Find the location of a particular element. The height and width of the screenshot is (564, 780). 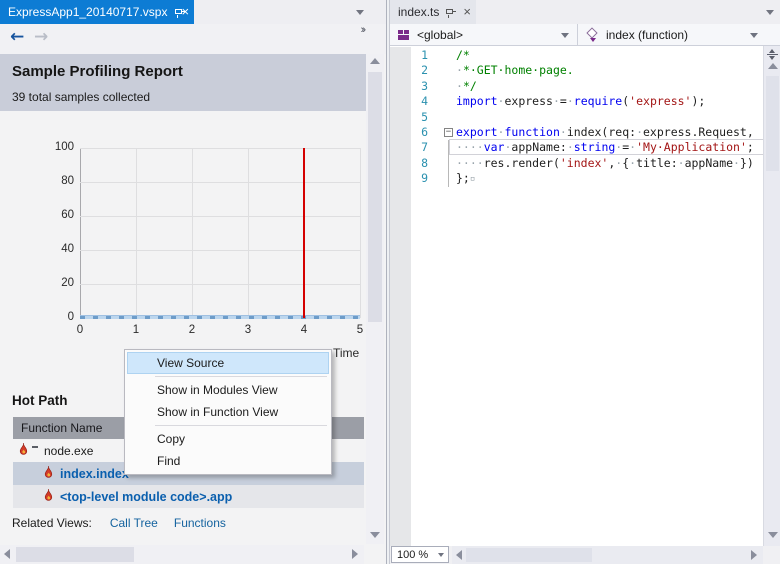

editor-vertical-scrollbar is located at coordinates (771, 296).